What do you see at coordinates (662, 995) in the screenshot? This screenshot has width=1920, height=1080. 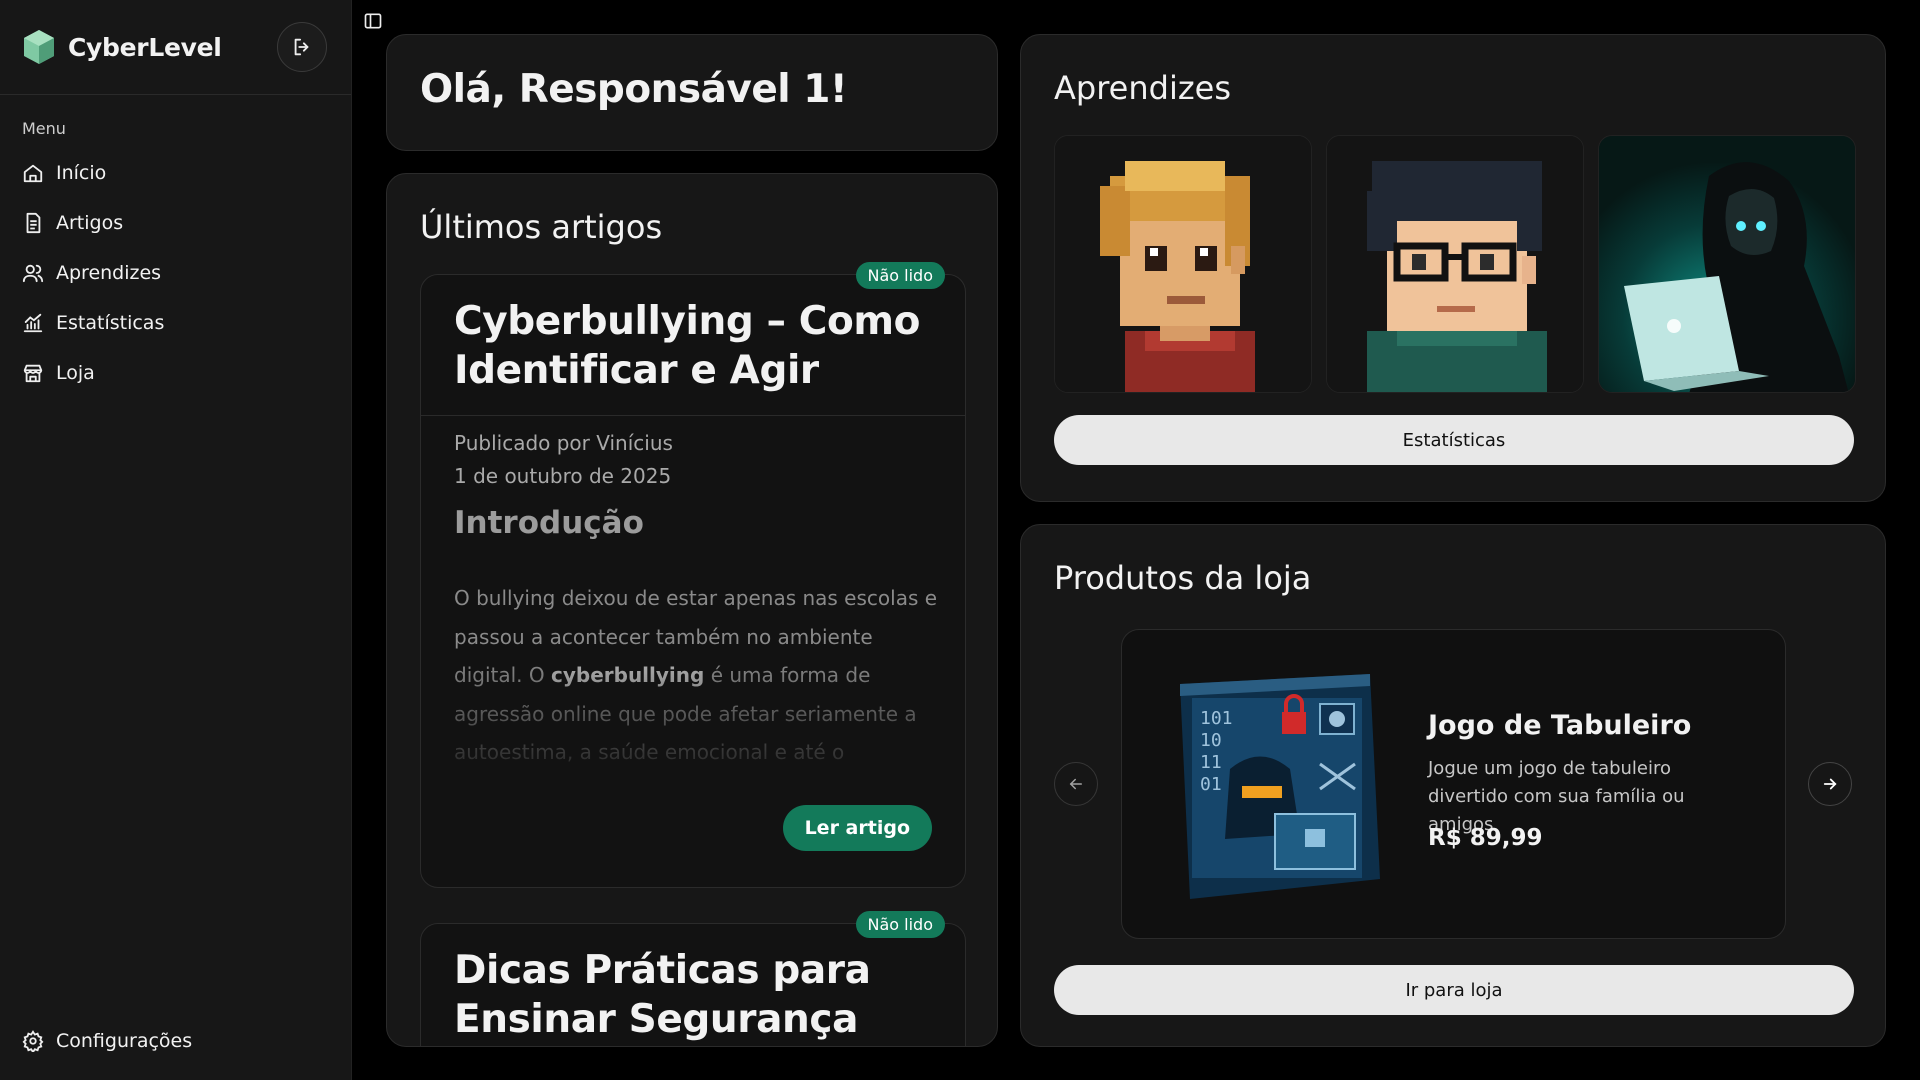 I see `article-title: Dicas Práticas para Ensinar Segurança` at bounding box center [662, 995].